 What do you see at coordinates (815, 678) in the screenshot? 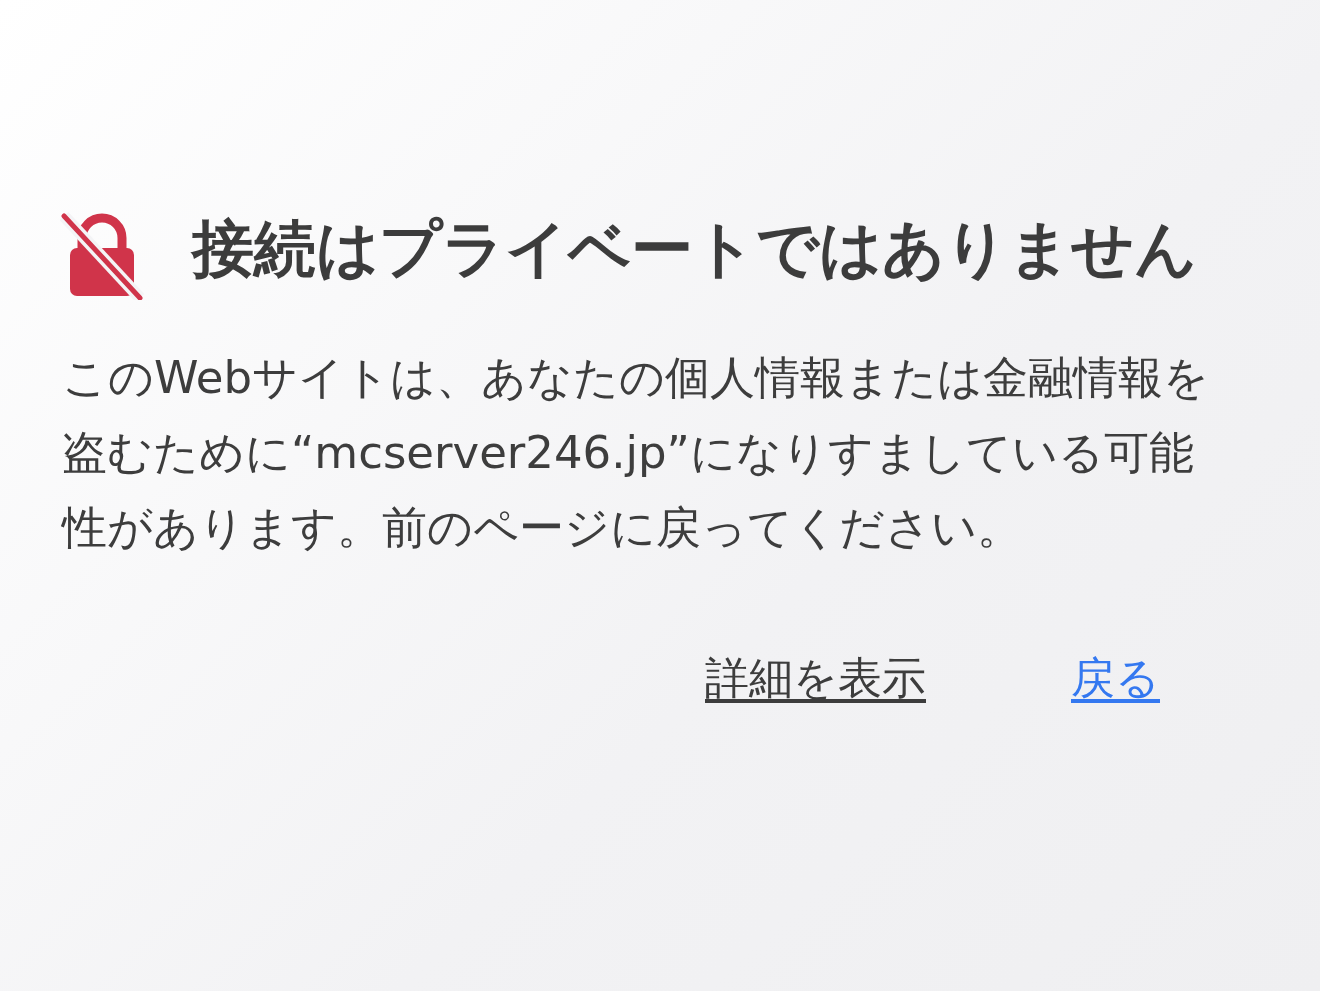
I see `details-link: 詳細を表示` at bounding box center [815, 678].